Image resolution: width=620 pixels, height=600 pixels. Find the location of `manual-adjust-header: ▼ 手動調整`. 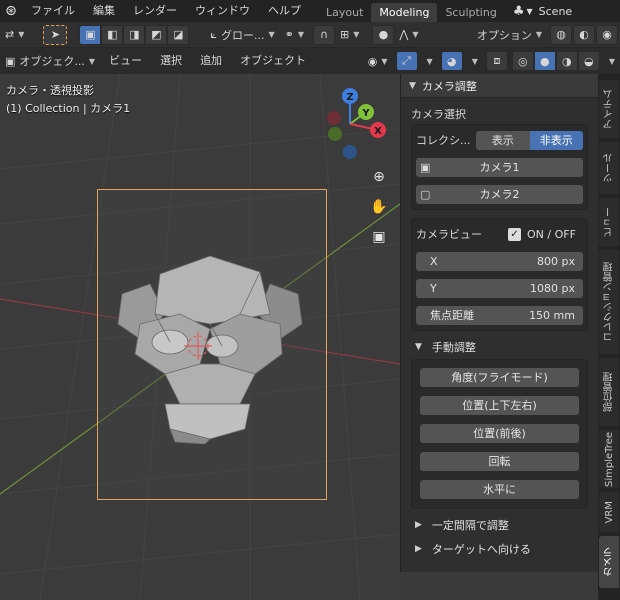

manual-adjust-header: ▼ 手動調整 is located at coordinates (499, 347).